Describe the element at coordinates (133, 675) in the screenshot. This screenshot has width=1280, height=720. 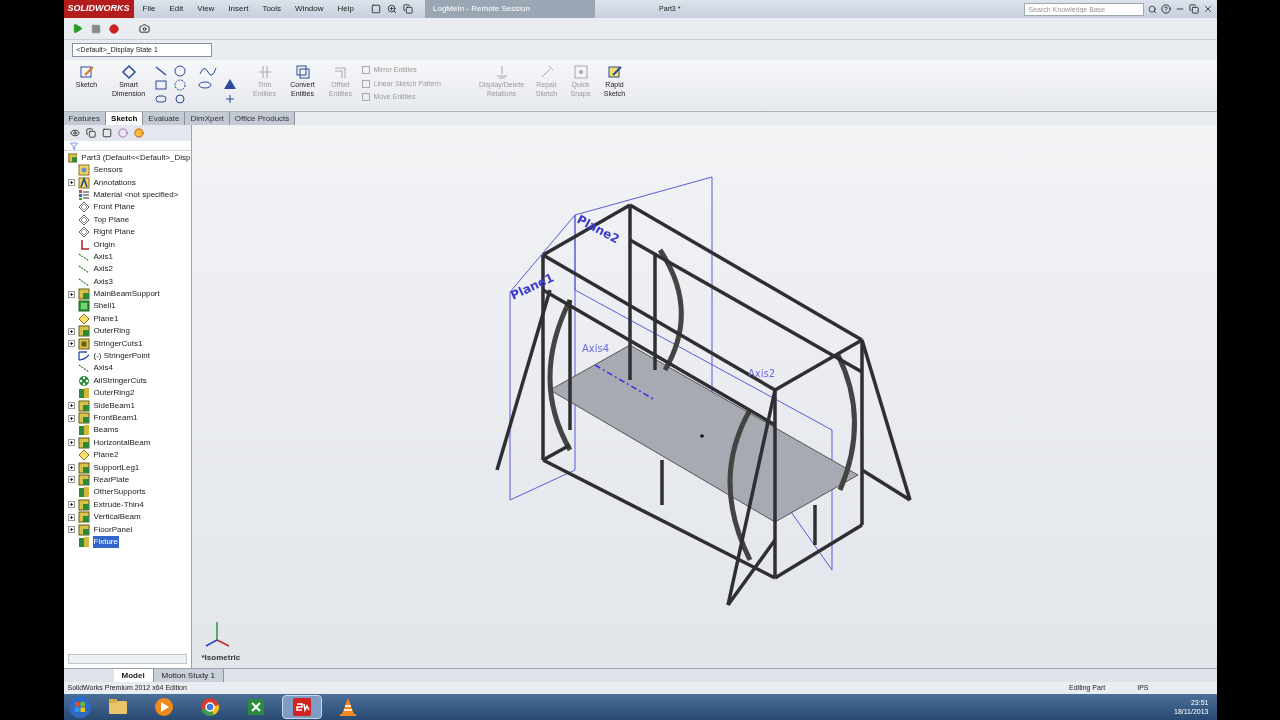
I see `tab: Model` at that location.